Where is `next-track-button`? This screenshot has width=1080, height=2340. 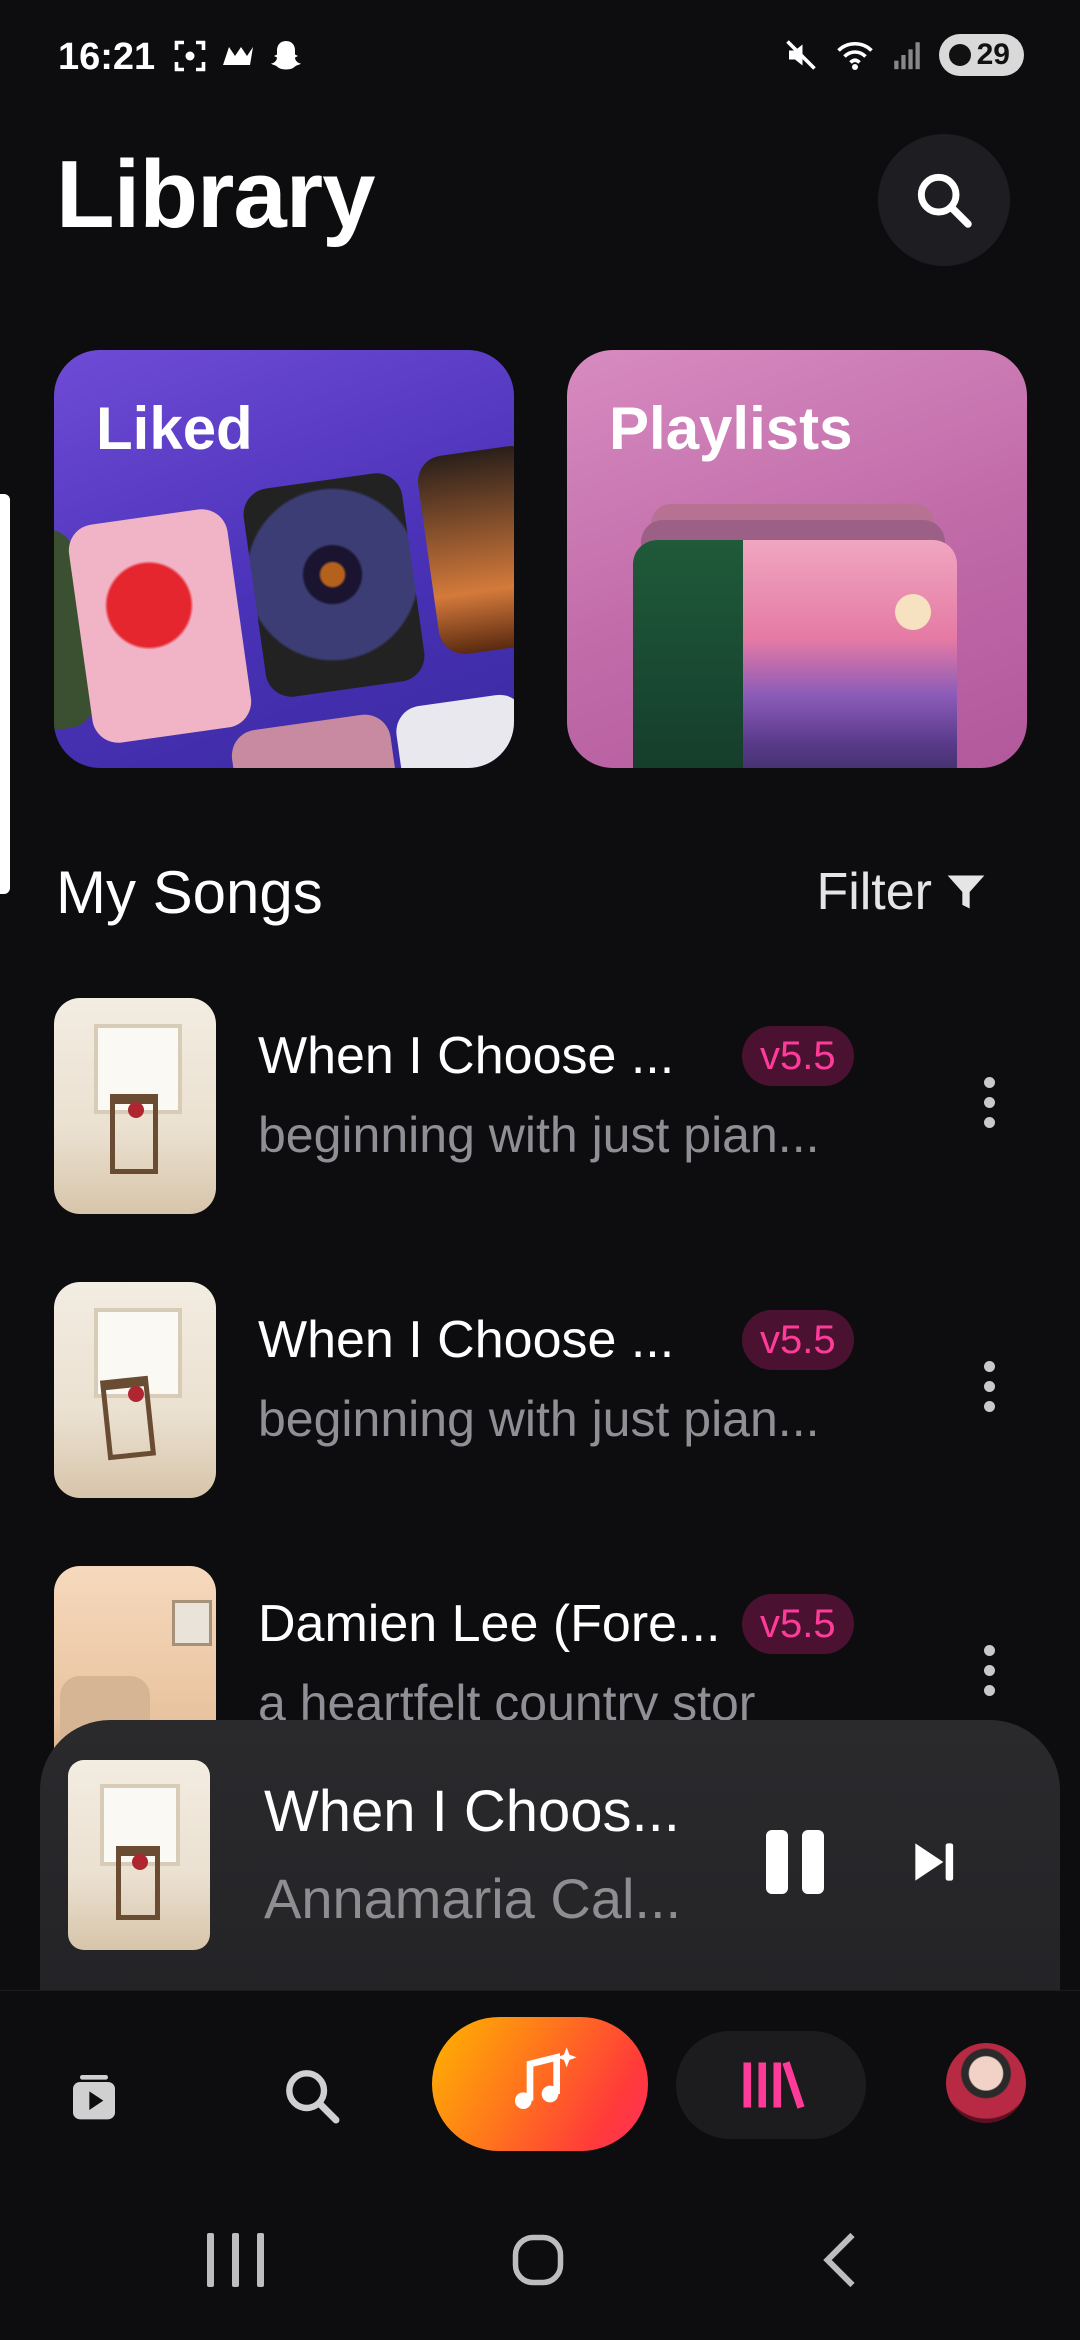 next-track-button is located at coordinates (936, 1862).